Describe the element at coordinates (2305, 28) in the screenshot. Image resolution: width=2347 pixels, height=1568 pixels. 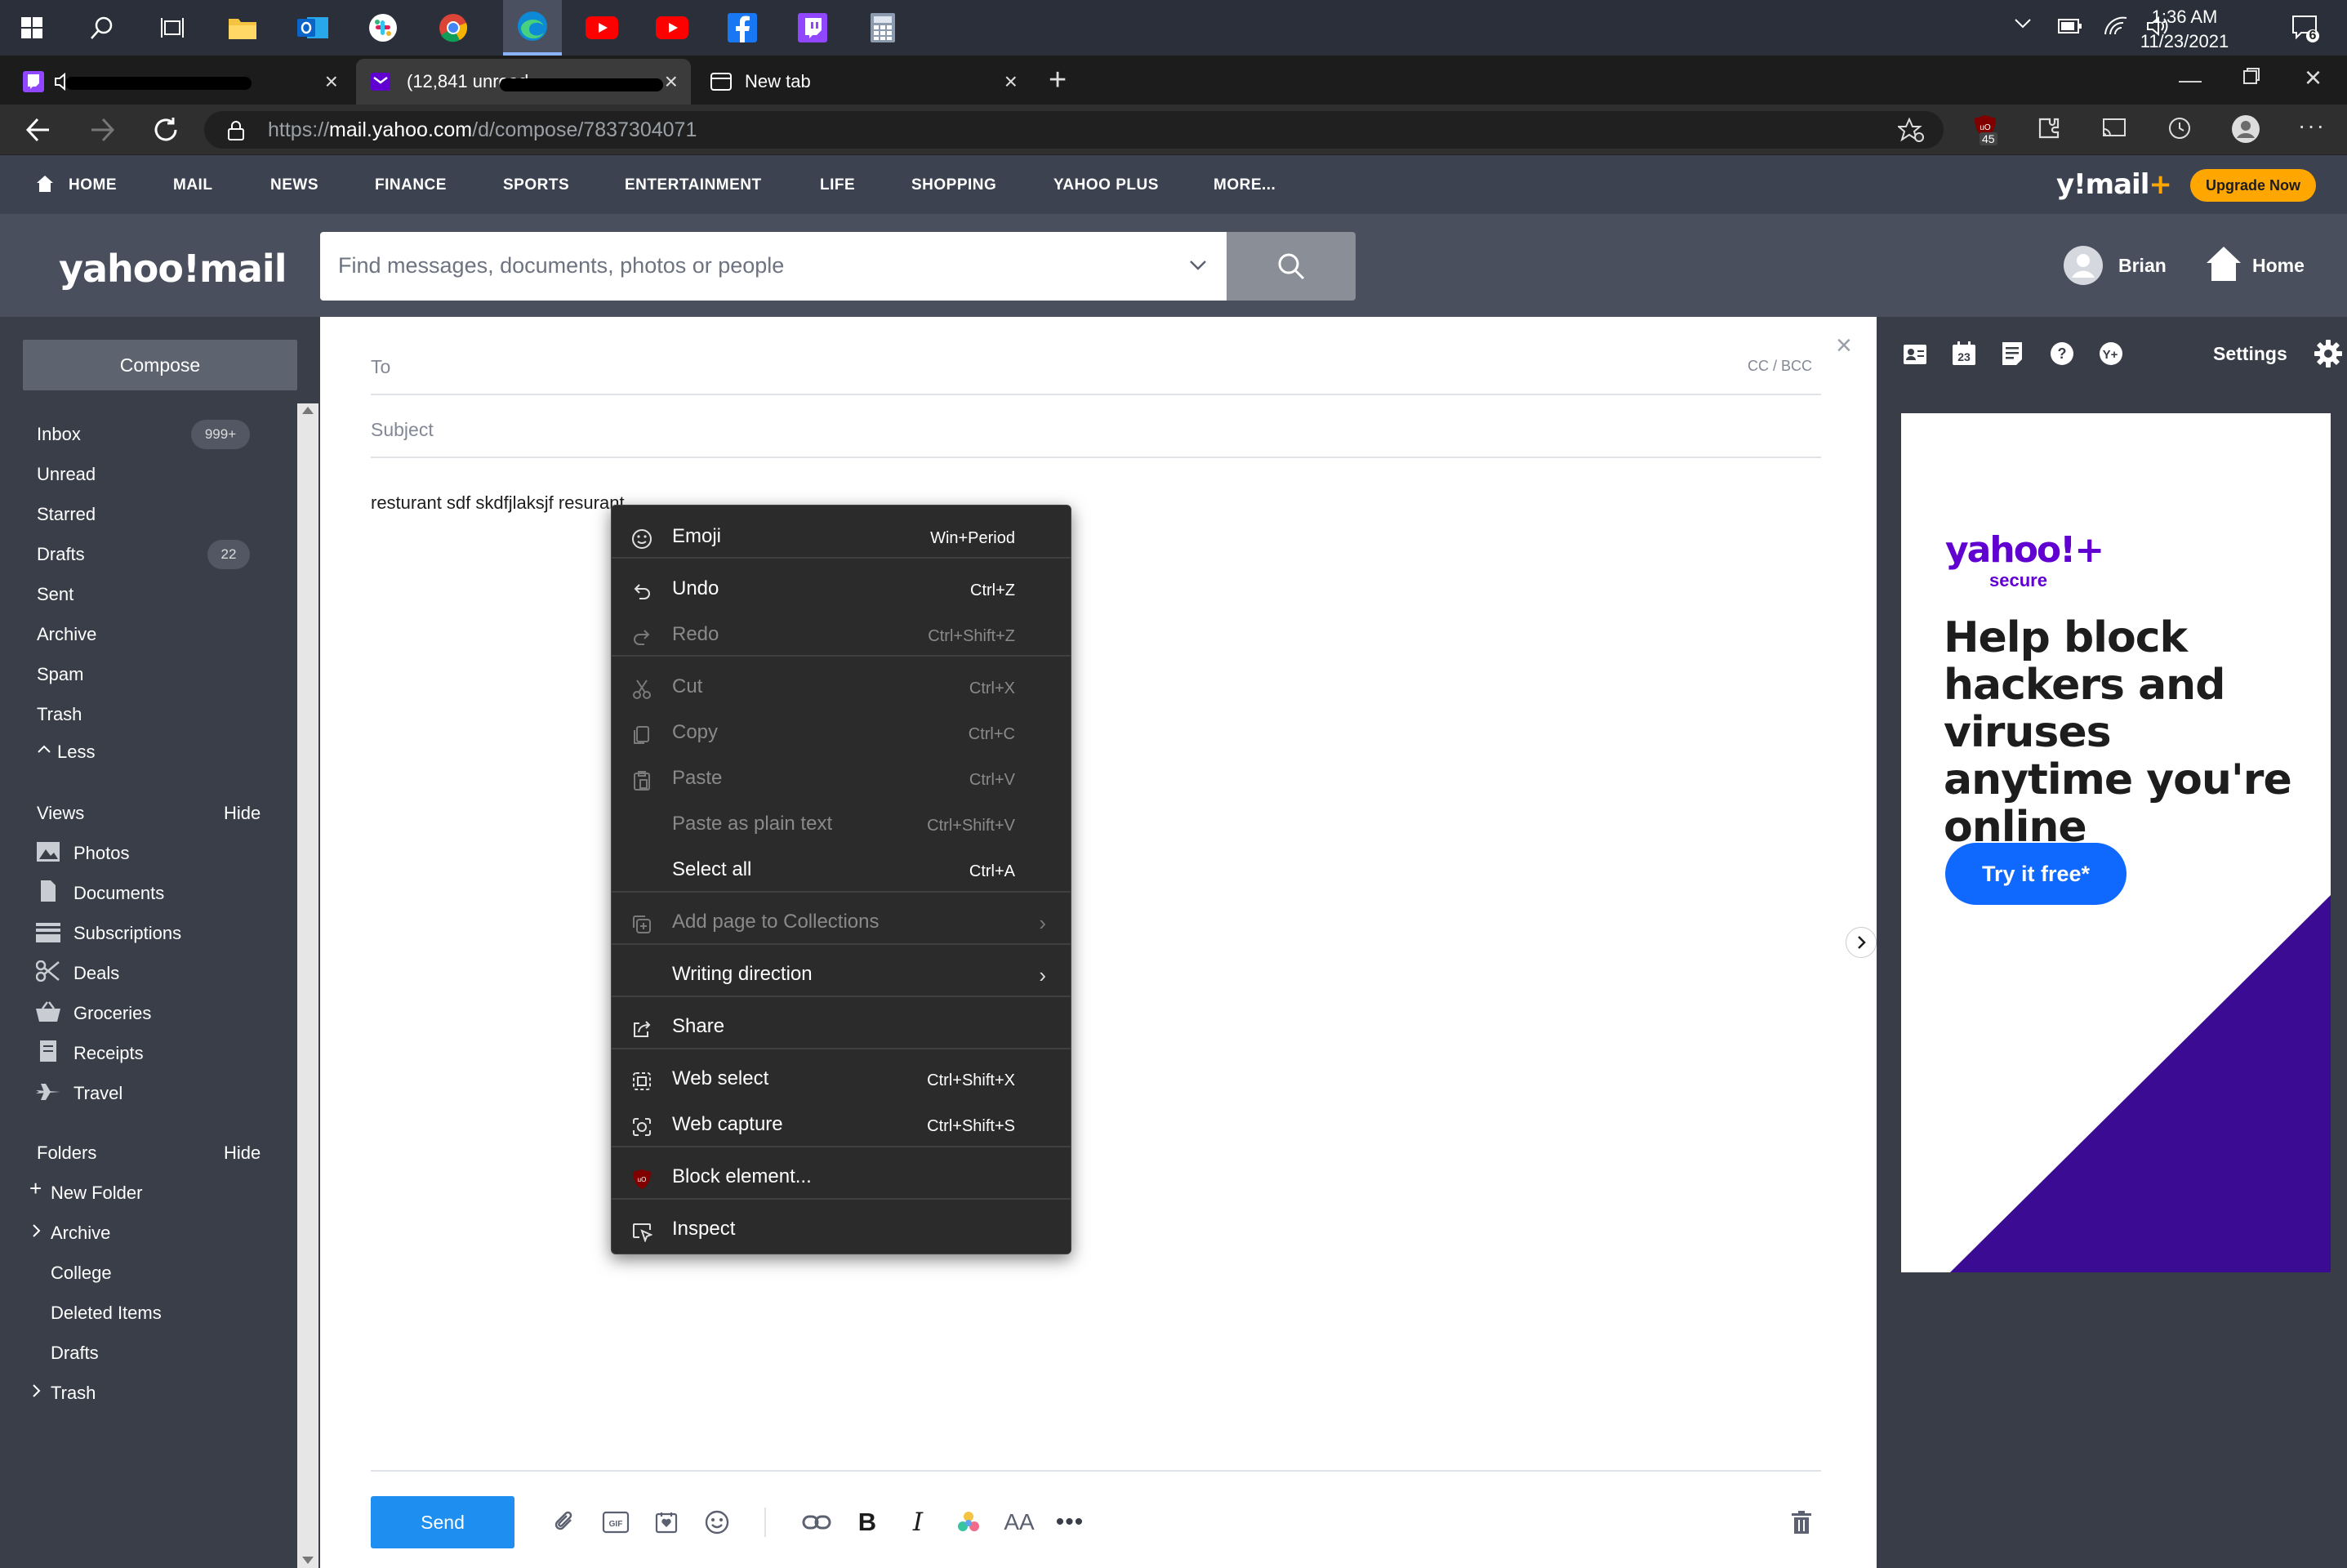
I see `notification-icon: 6` at that location.